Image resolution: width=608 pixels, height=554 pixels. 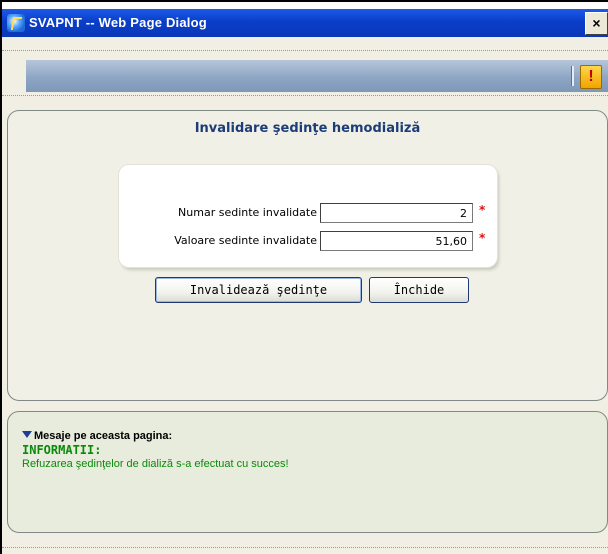 What do you see at coordinates (396, 213) in the screenshot?
I see `count-input: 2` at bounding box center [396, 213].